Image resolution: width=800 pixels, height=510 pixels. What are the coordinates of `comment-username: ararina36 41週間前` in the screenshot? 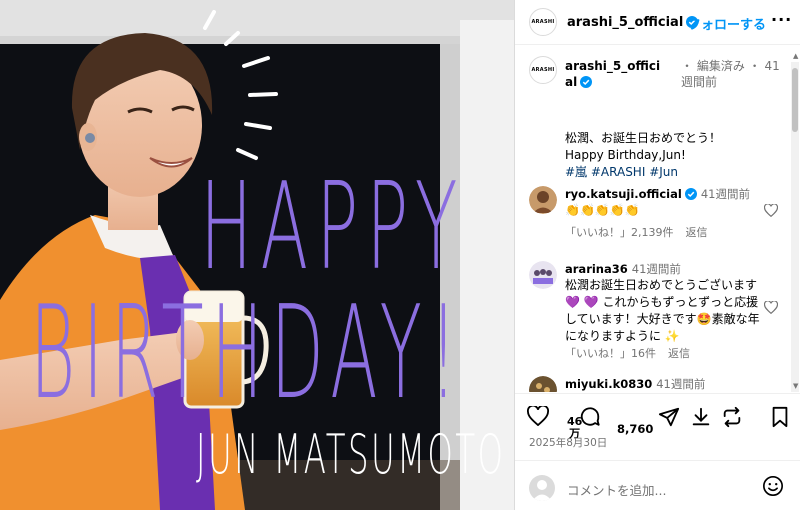 It's located at (623, 269).